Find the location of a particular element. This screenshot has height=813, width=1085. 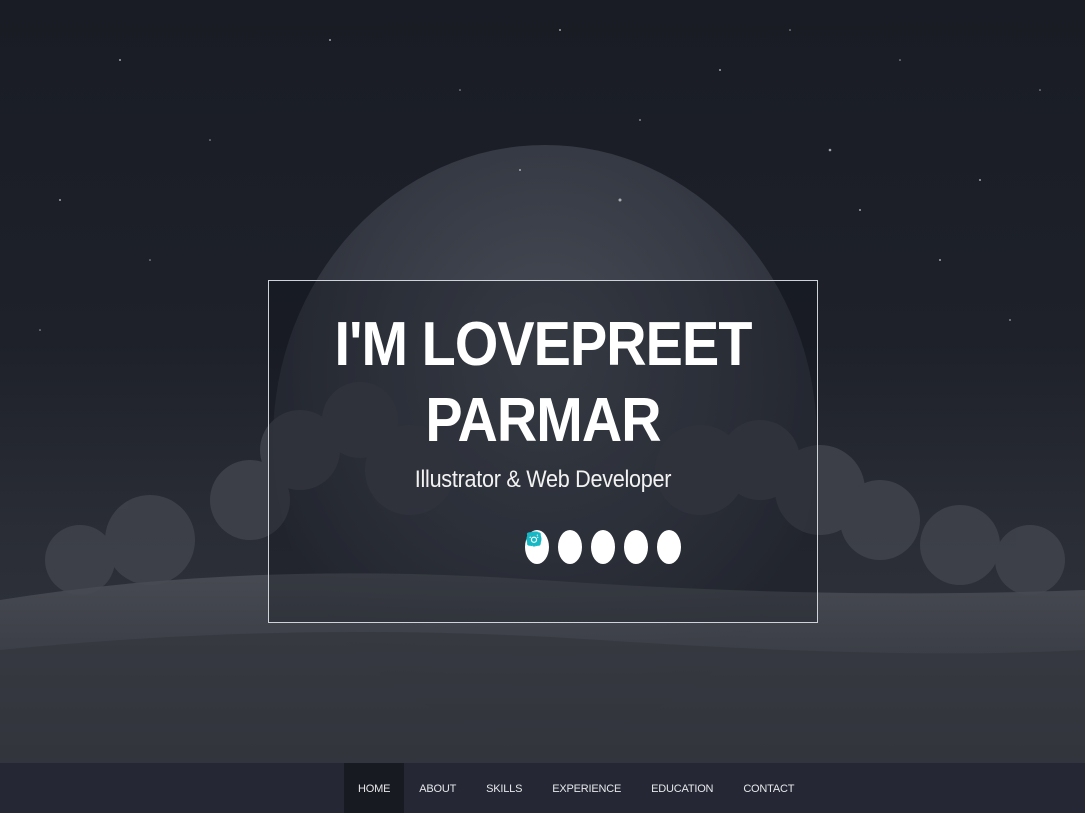

nav-item-education: EDUCATION is located at coordinates (682, 788).